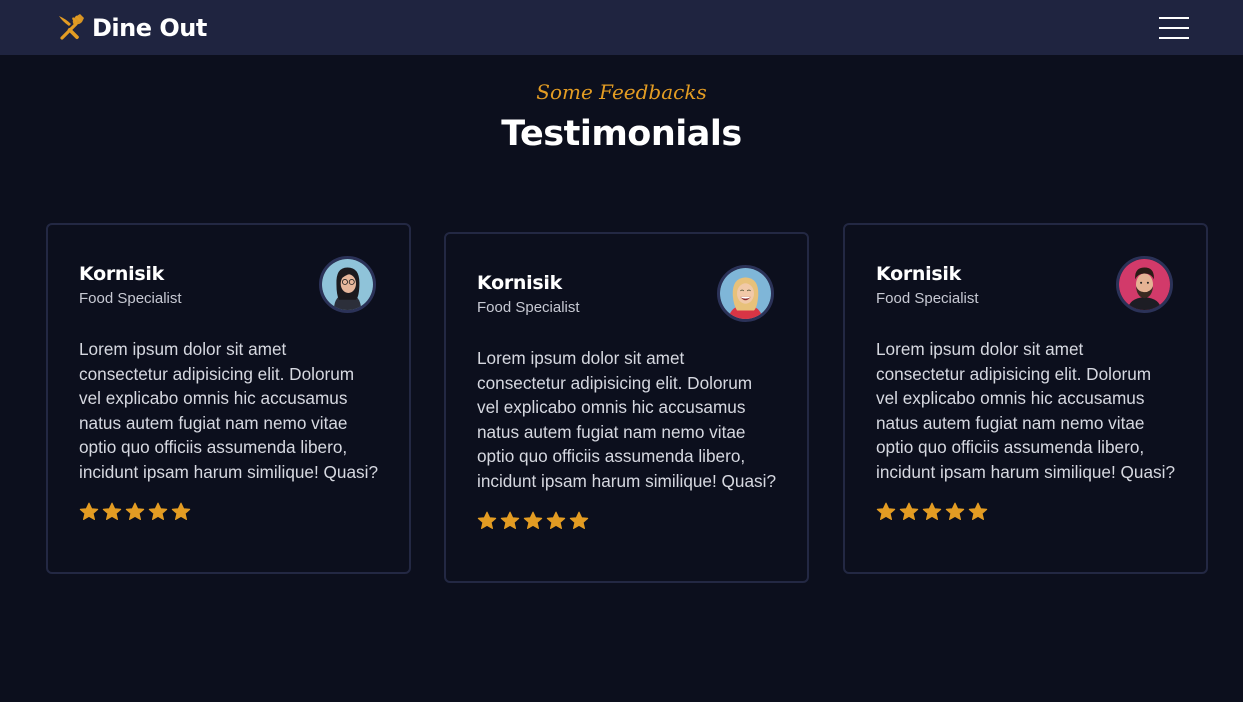 This screenshot has height=702, width=1243. I want to click on brand-logo: Dine Out, so click(131, 28).